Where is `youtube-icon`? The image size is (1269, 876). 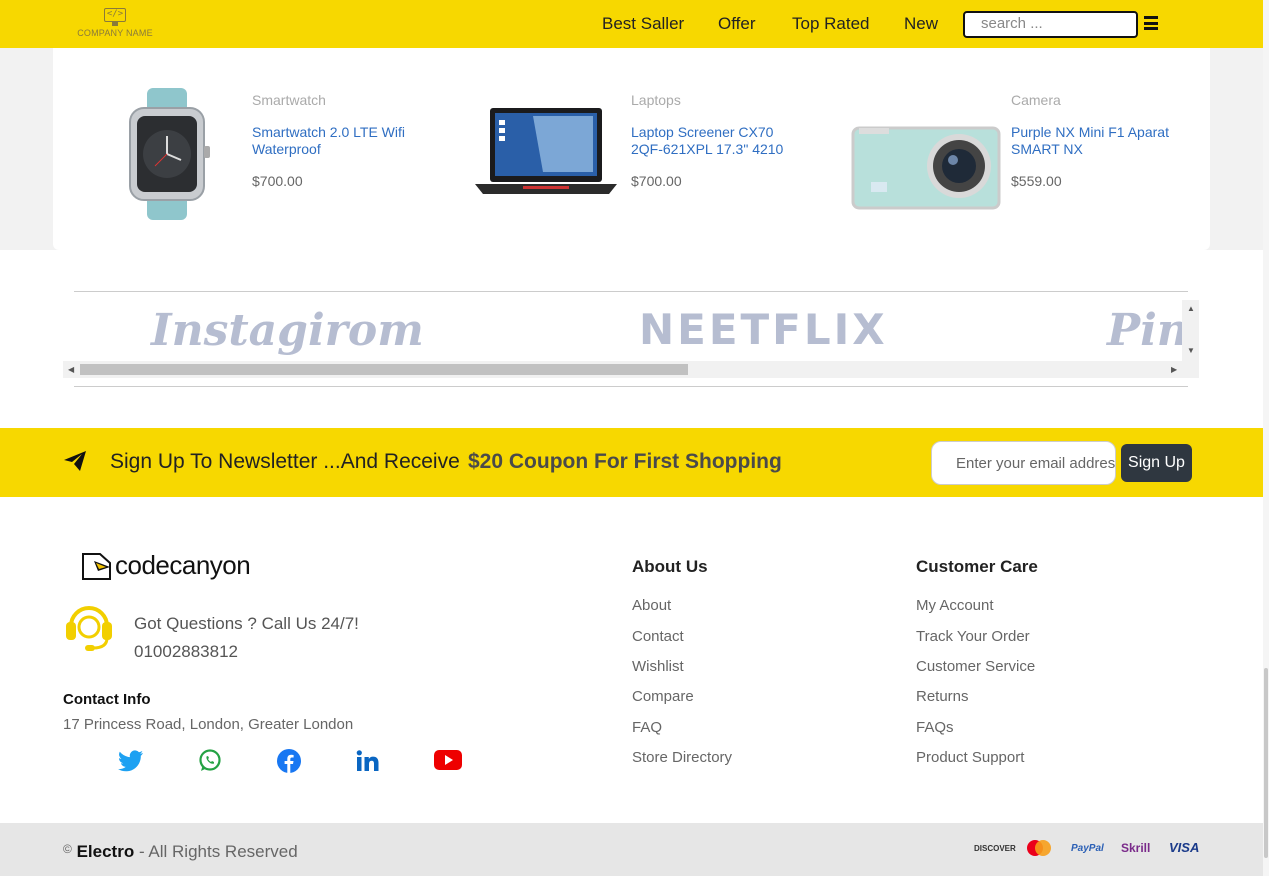
youtube-icon is located at coordinates (448, 760).